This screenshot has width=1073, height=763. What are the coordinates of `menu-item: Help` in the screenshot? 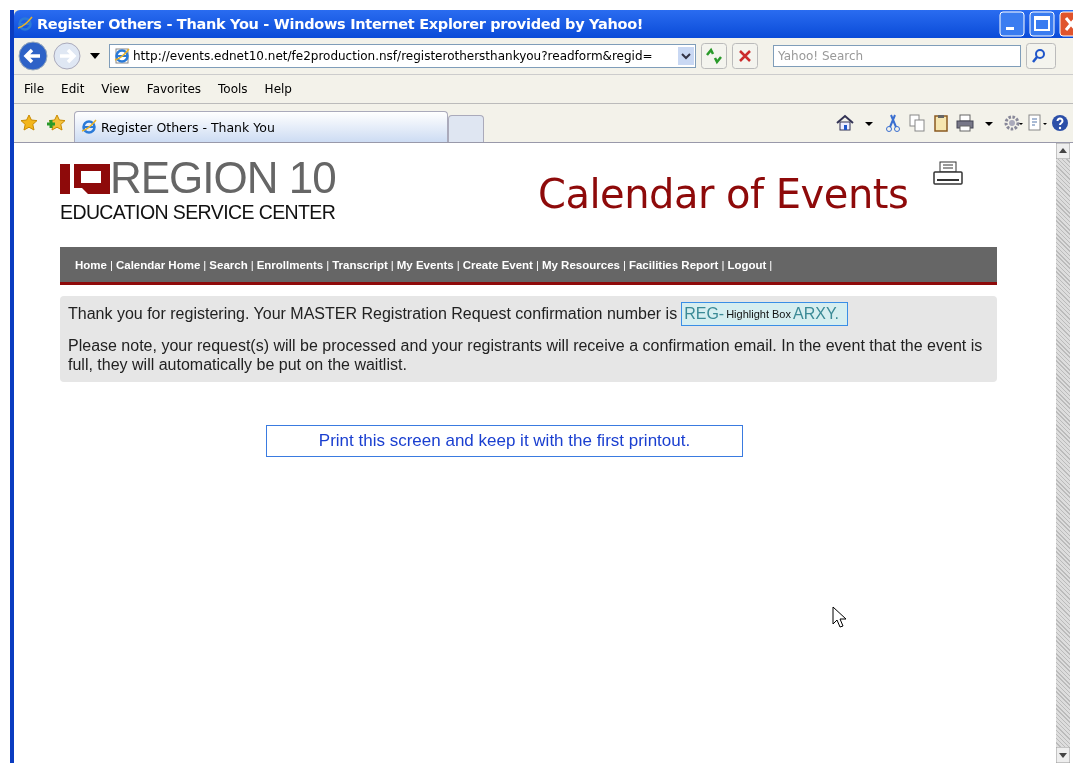 It's located at (278, 89).